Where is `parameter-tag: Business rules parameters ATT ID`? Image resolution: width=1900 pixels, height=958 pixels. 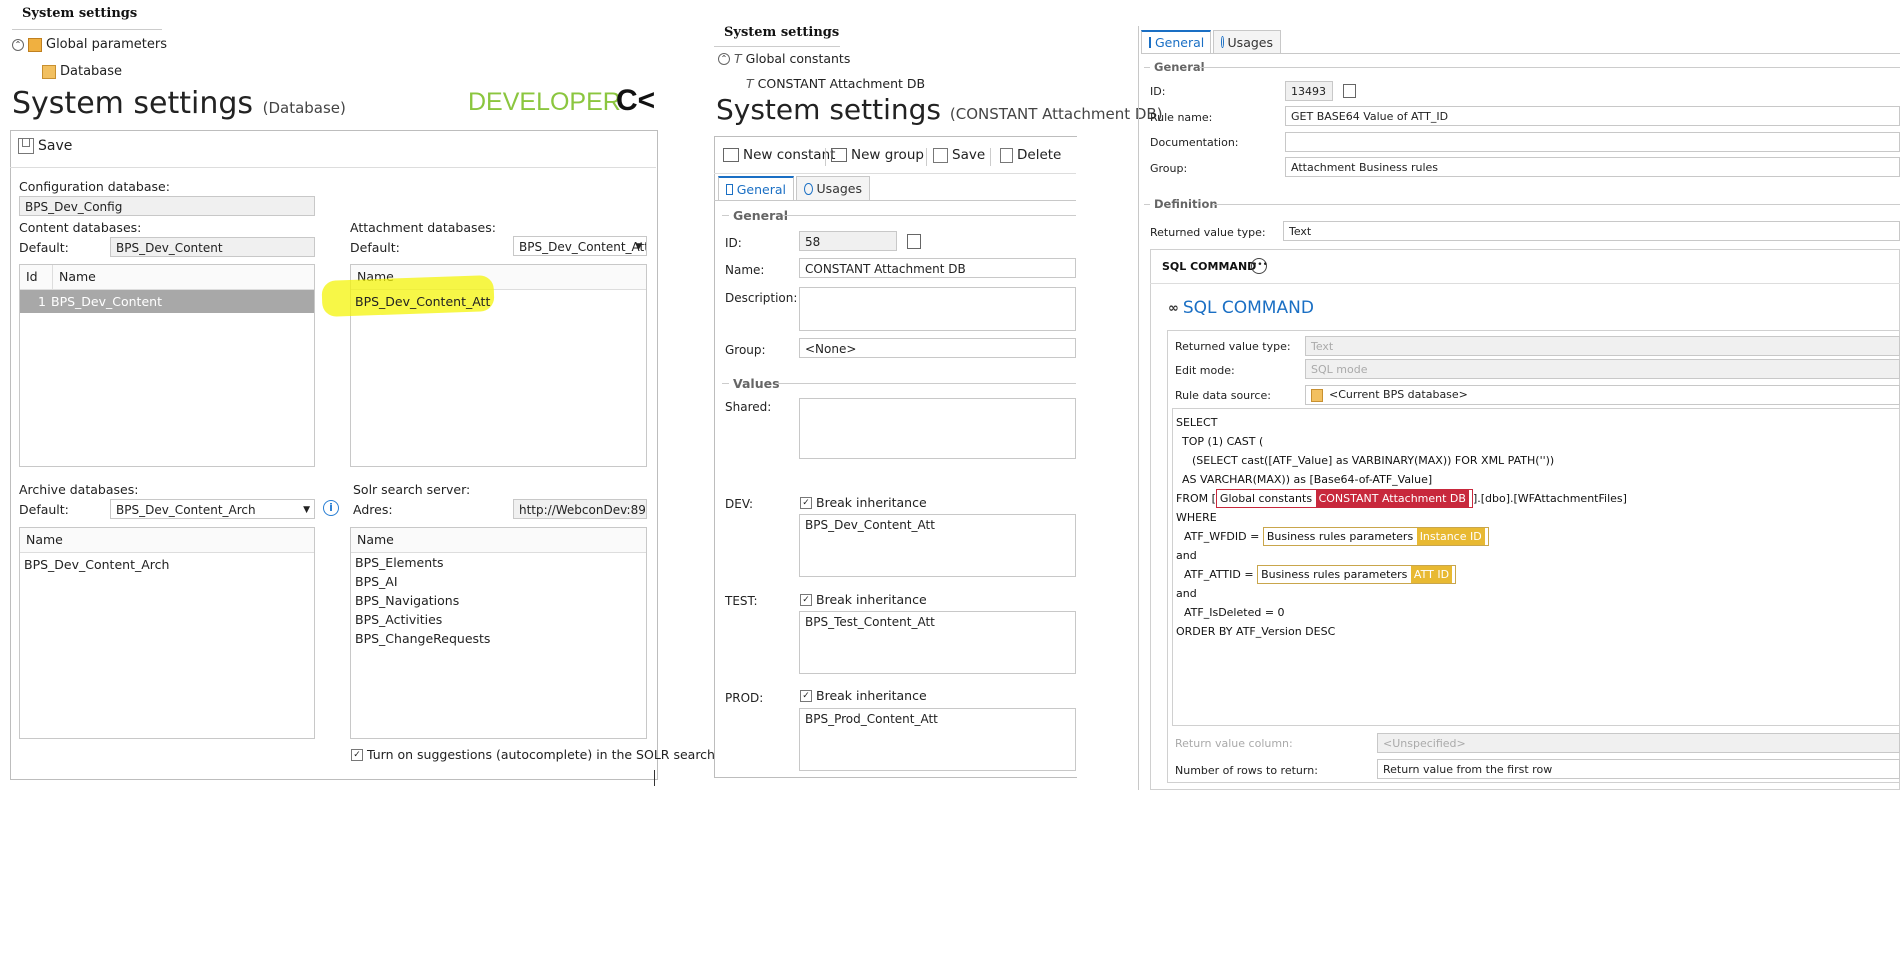
parameter-tag: Business rules parameters ATT ID is located at coordinates (1357, 574).